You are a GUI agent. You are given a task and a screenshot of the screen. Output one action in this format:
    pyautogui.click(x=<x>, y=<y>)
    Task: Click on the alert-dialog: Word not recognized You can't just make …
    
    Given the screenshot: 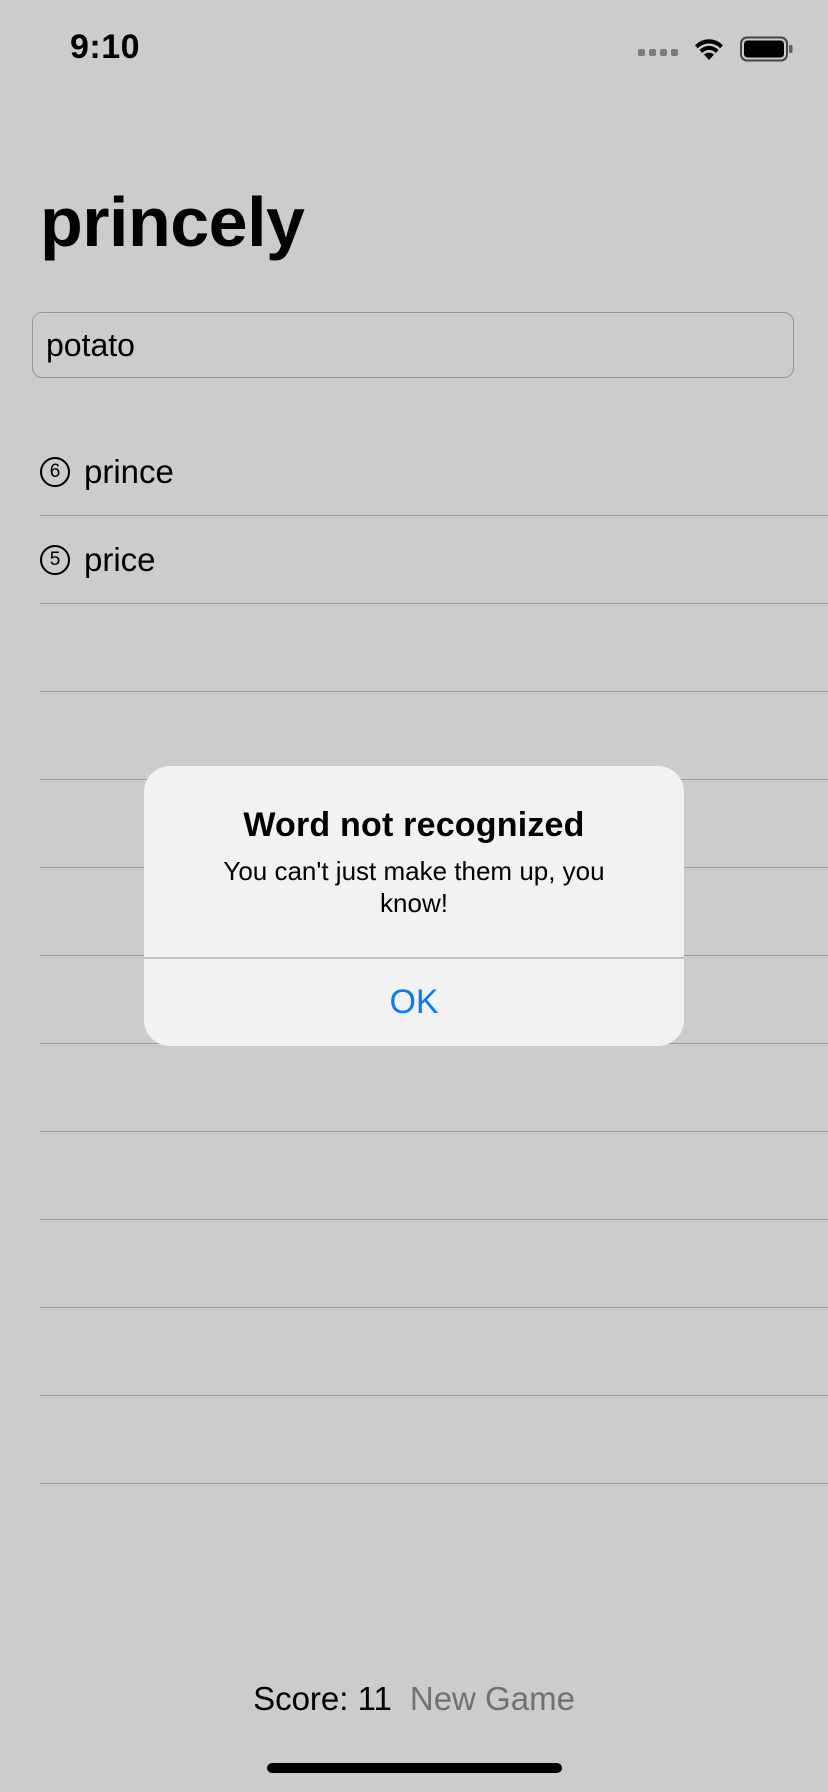 What is the action you would take?
    pyautogui.click(x=414, y=906)
    